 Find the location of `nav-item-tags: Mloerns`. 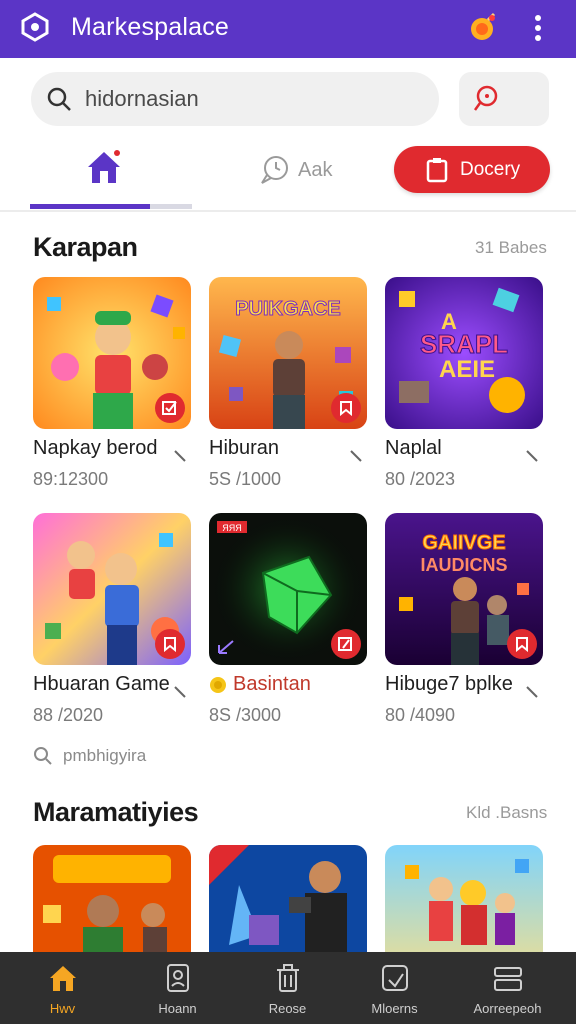

nav-item-tags: Mloerns is located at coordinates (394, 988).